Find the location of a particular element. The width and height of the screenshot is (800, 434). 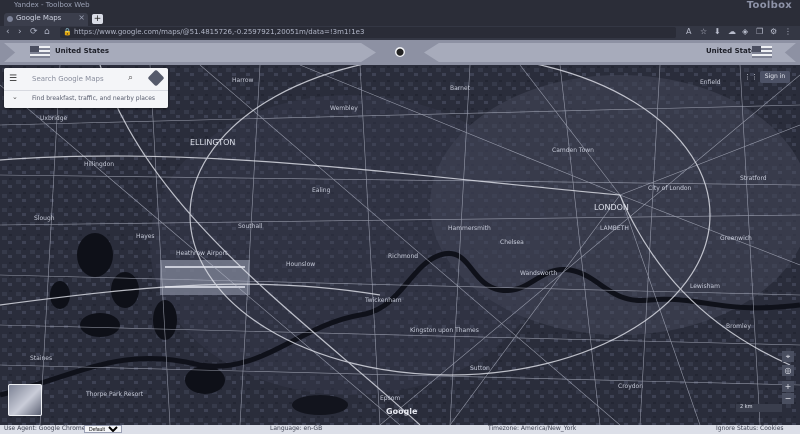

compass-icon: ⌖ is located at coordinates (788, 356).